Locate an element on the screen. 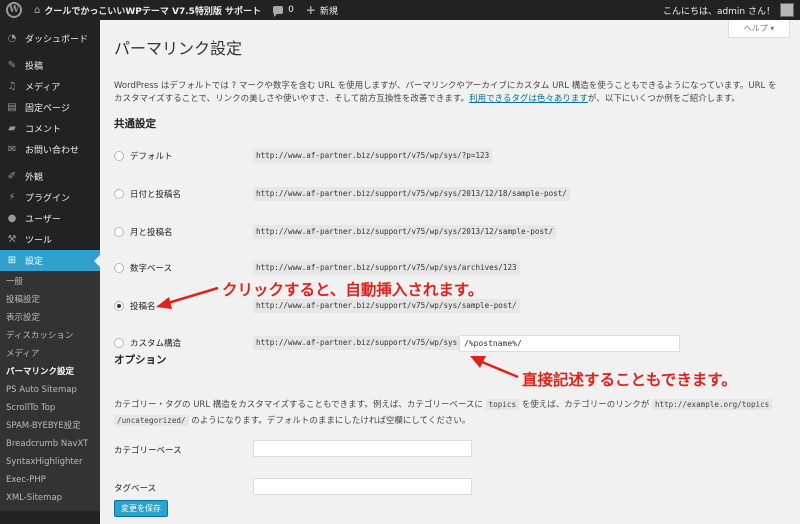 Image resolution: width=800 pixels, height=524 pixels. wp-logo-menu: W is located at coordinates (14, 10).